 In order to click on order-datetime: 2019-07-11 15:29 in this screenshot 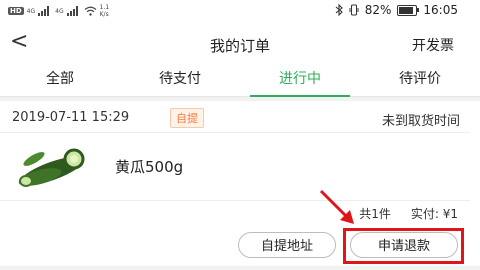, I will do `click(71, 117)`.